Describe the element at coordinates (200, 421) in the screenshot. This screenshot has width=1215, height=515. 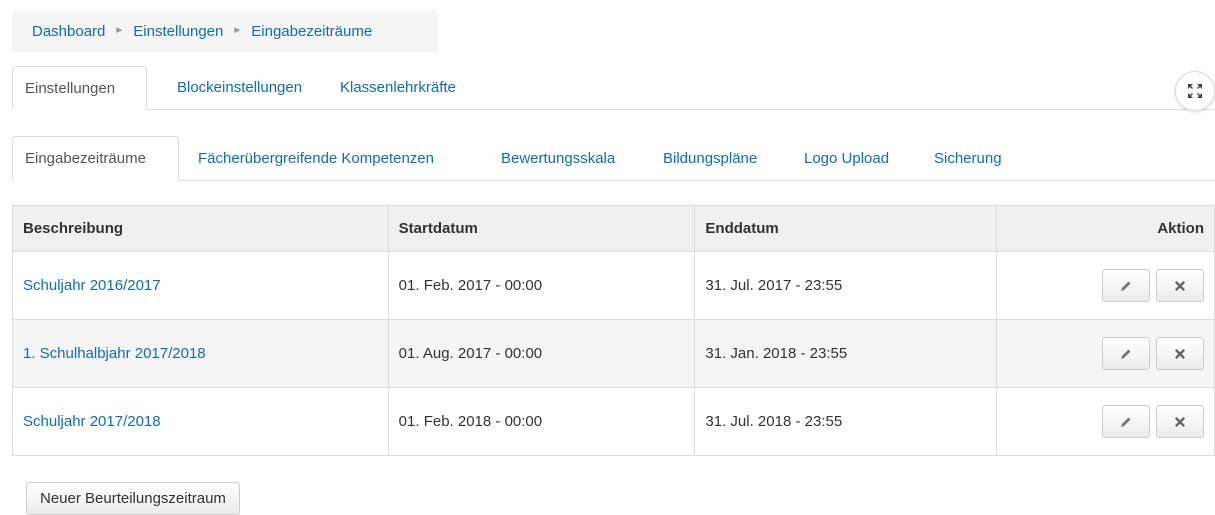
I see `description-cell: Schuljahr 2017/2018` at that location.